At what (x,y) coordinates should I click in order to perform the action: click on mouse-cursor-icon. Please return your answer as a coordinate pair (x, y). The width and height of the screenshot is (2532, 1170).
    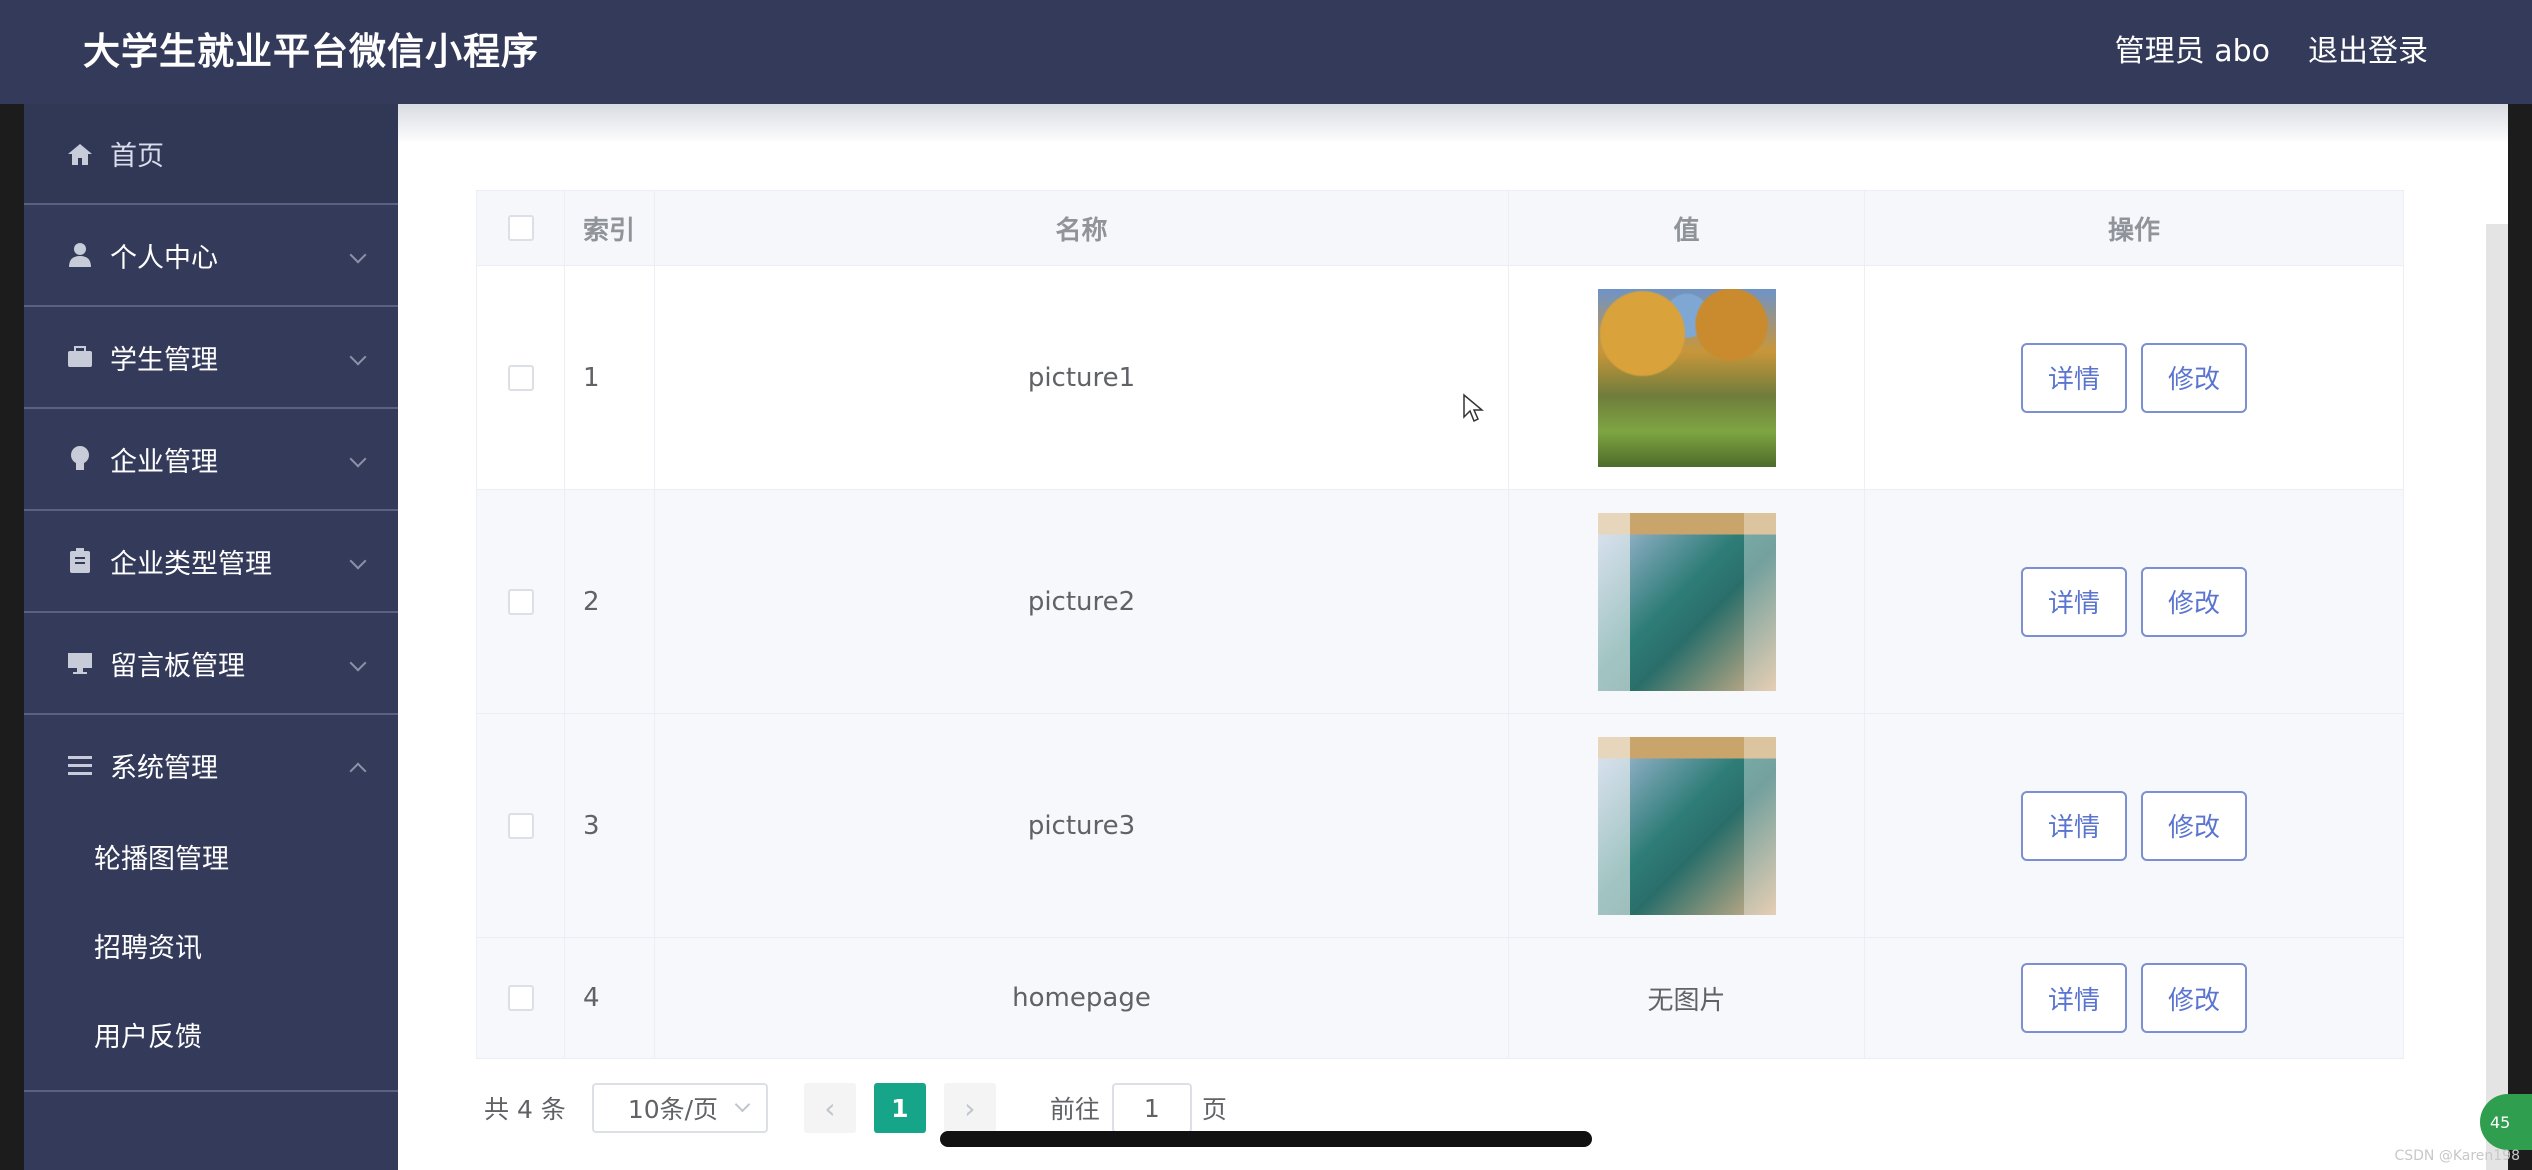
    Looking at the image, I should click on (1473, 408).